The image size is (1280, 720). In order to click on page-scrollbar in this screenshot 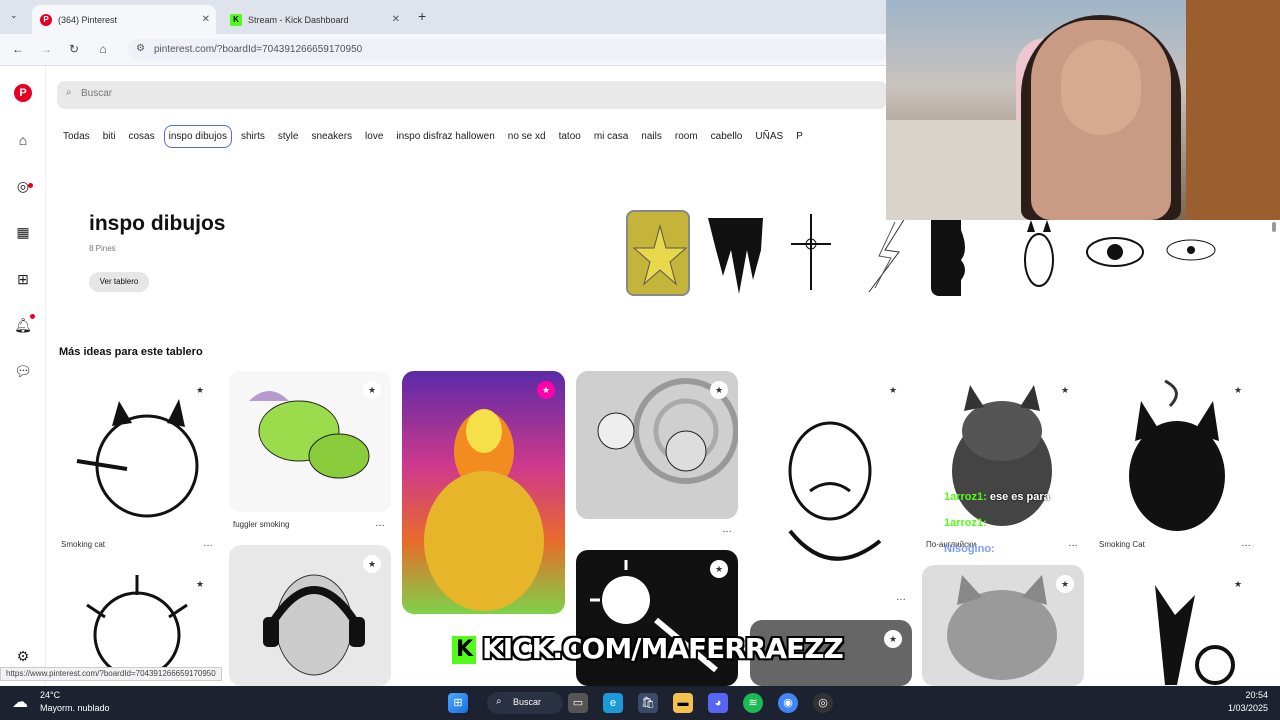, I will do `click(1274, 452)`.